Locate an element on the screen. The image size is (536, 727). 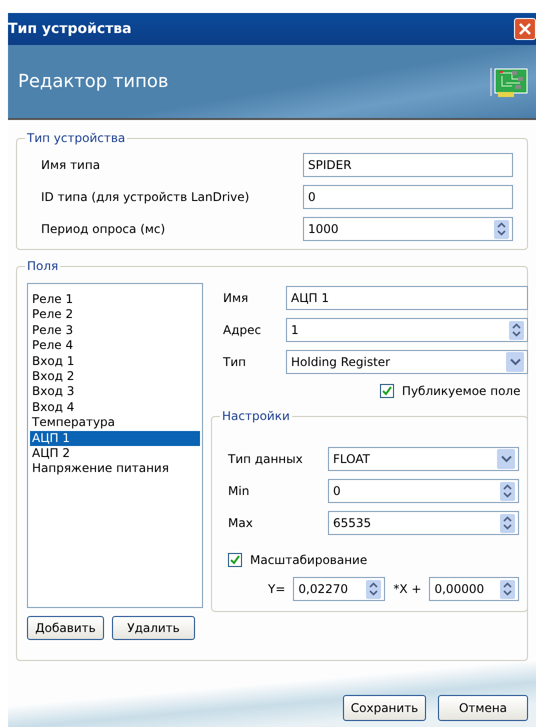
formula-label: Y= is located at coordinates (277, 589).